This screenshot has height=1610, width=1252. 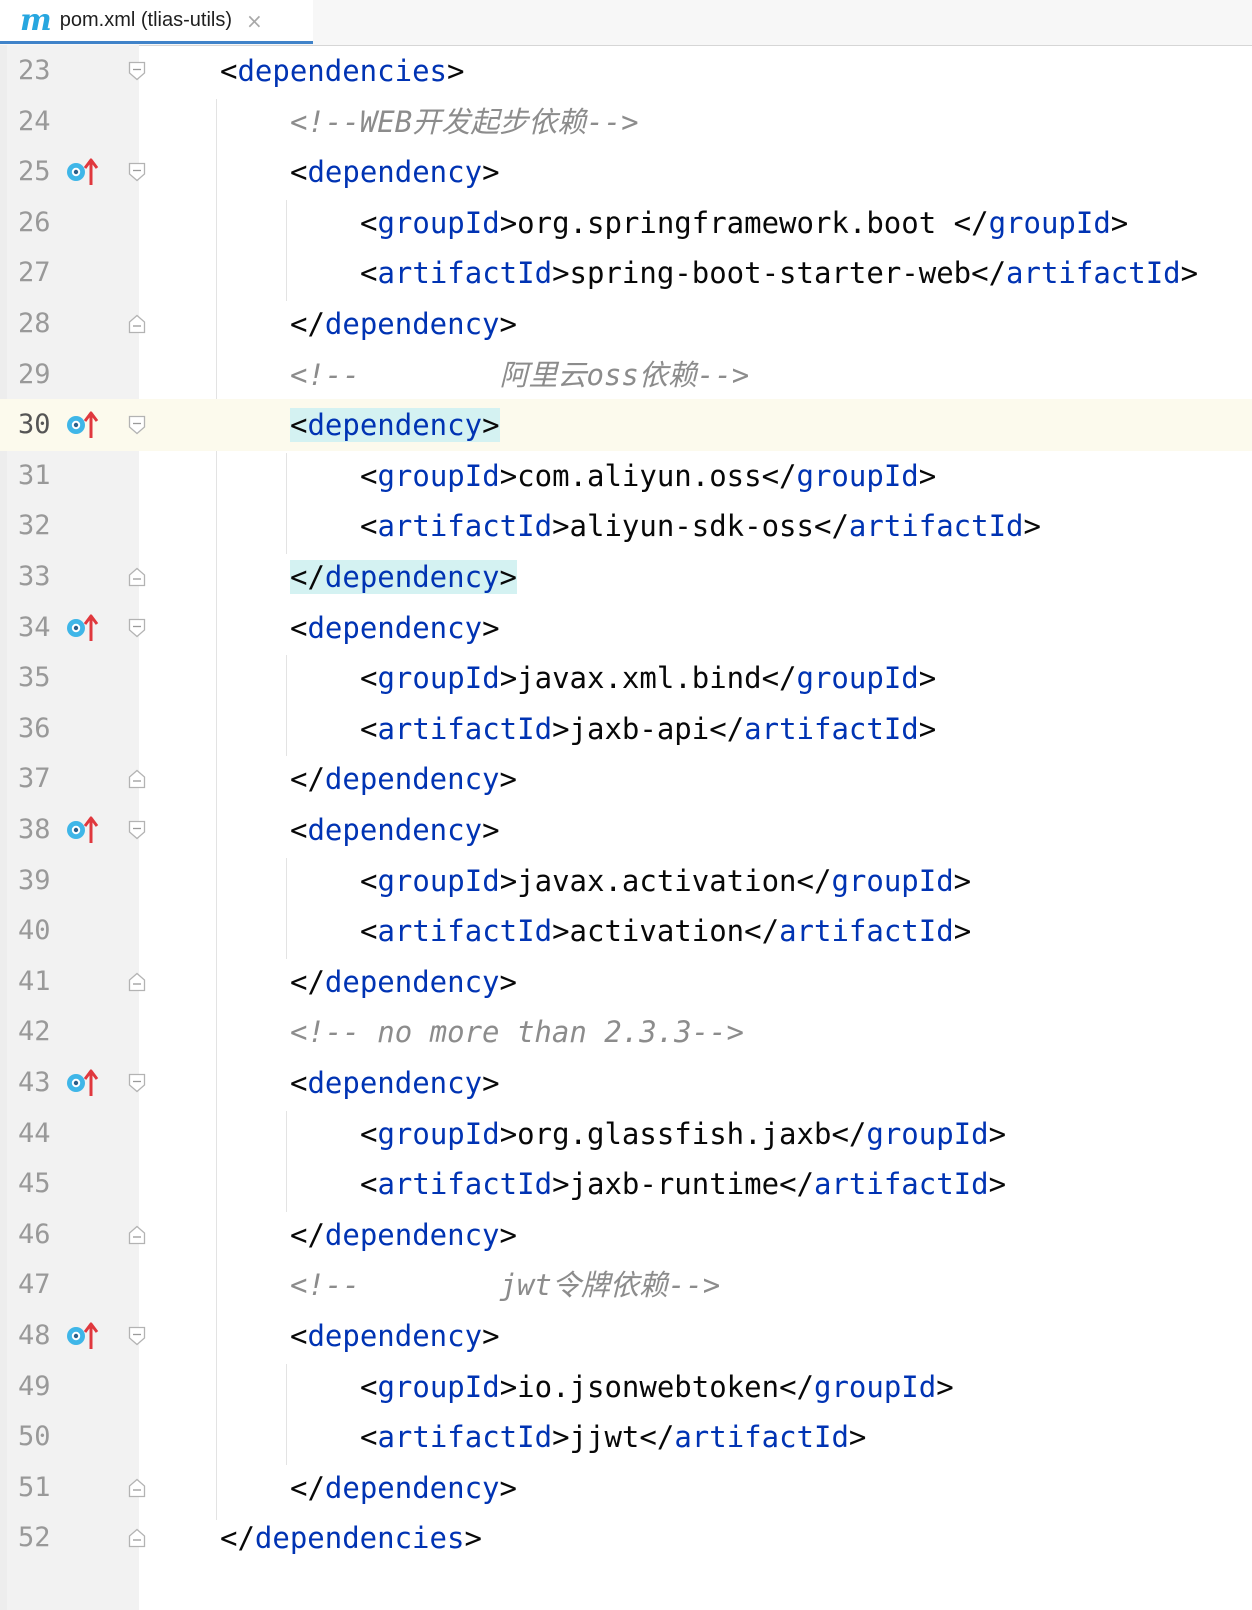 I want to click on line-number: 48, so click(x=38, y=1336).